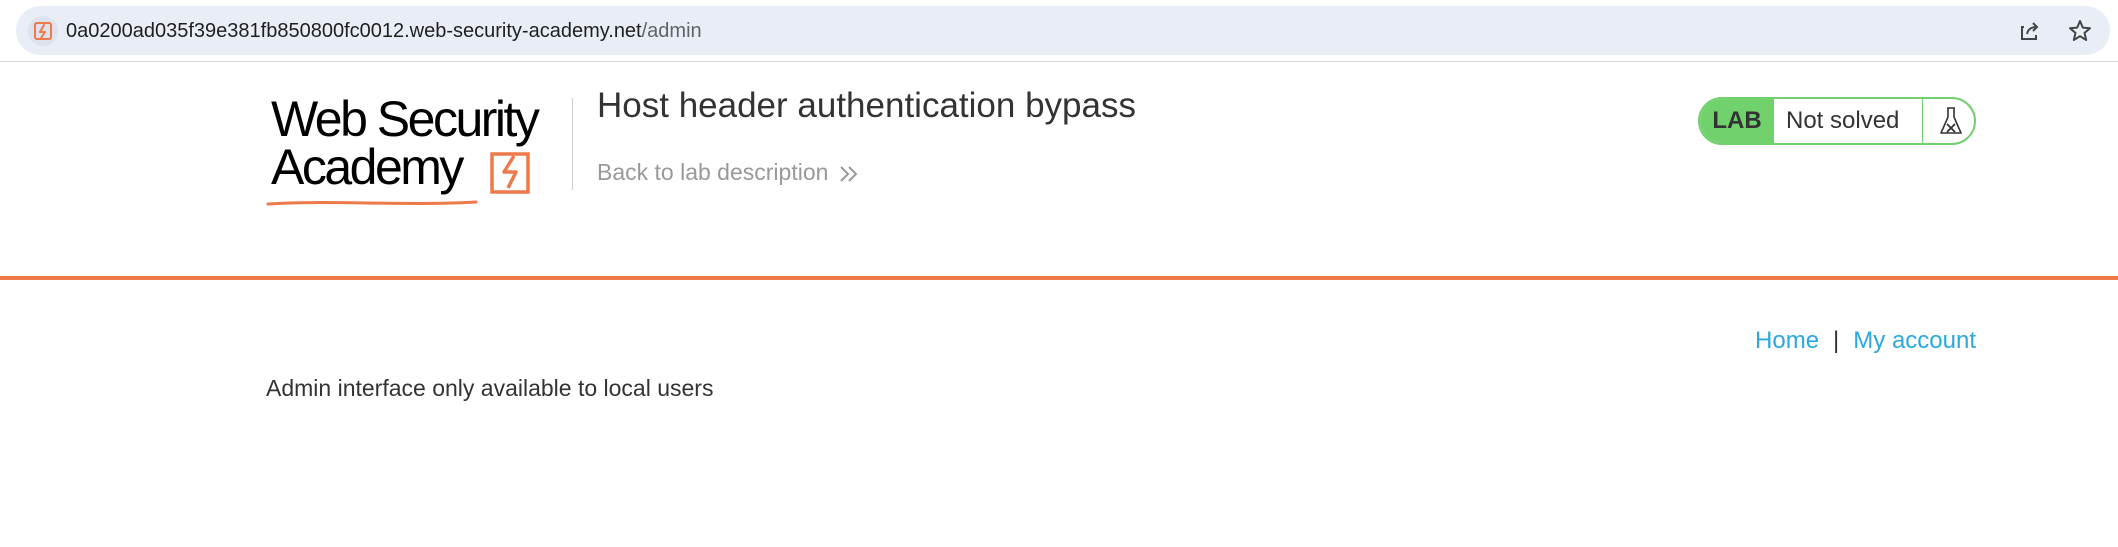 This screenshot has width=2118, height=547. I want to click on lab-title: Host header authentication bypass, so click(866, 105).